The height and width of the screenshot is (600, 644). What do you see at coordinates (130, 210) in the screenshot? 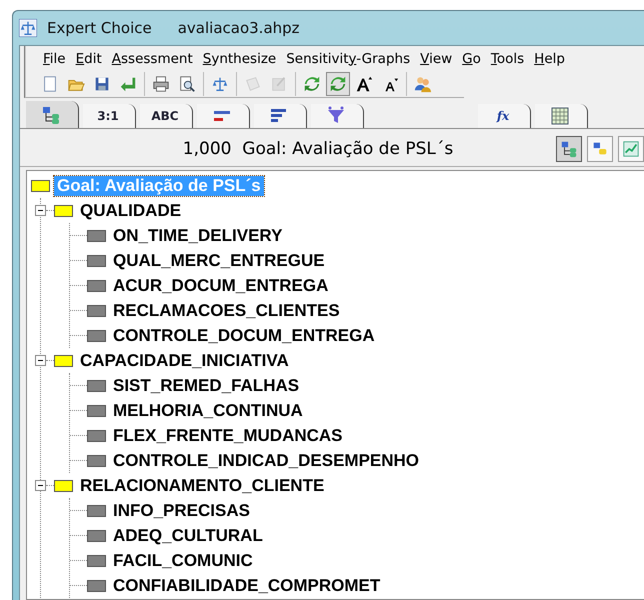
I see `tree-node: QUALIDADE` at bounding box center [130, 210].